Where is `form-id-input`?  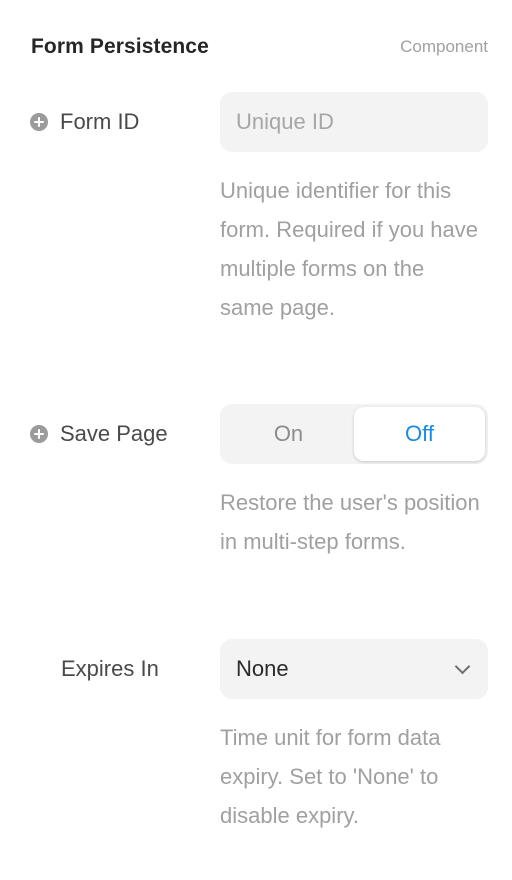 form-id-input is located at coordinates (354, 122).